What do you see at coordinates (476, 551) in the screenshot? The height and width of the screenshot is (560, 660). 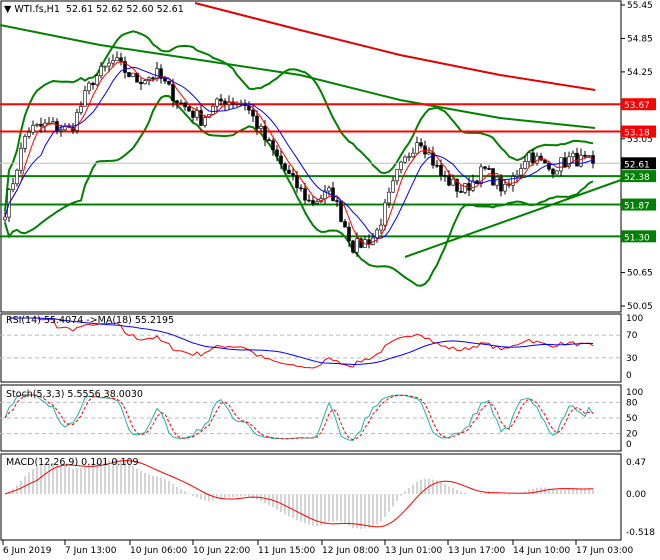 I see `time-label: 13 Jun 17:00` at bounding box center [476, 551].